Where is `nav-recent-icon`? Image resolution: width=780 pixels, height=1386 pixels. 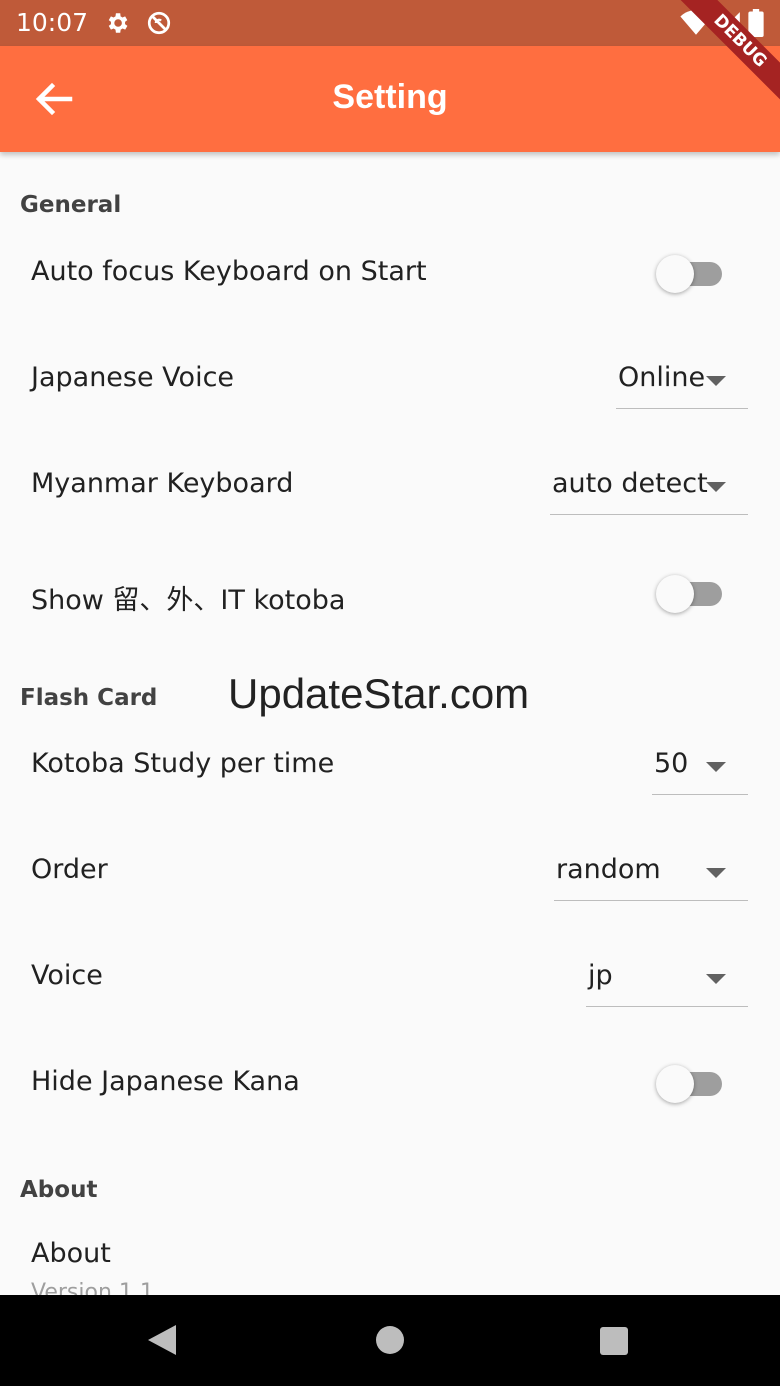
nav-recent-icon is located at coordinates (614, 1343).